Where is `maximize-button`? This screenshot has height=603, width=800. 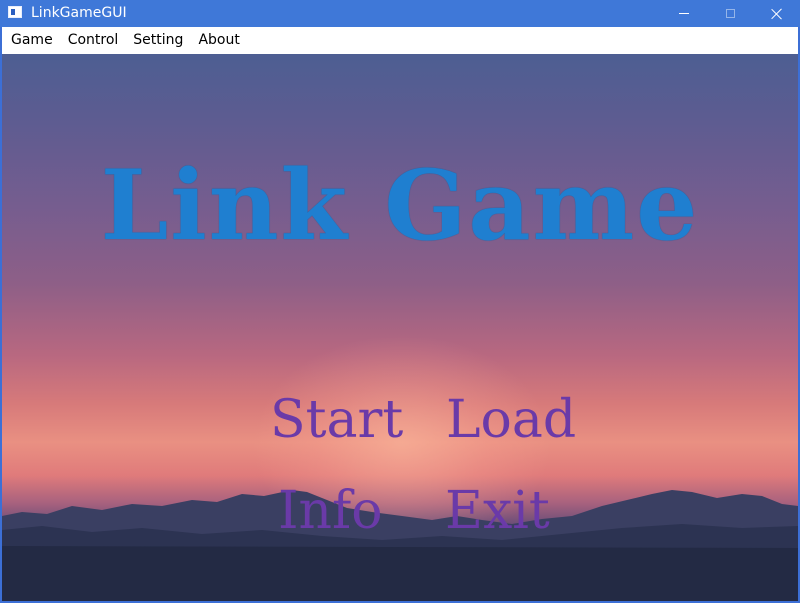
maximize-button is located at coordinates (730, 13).